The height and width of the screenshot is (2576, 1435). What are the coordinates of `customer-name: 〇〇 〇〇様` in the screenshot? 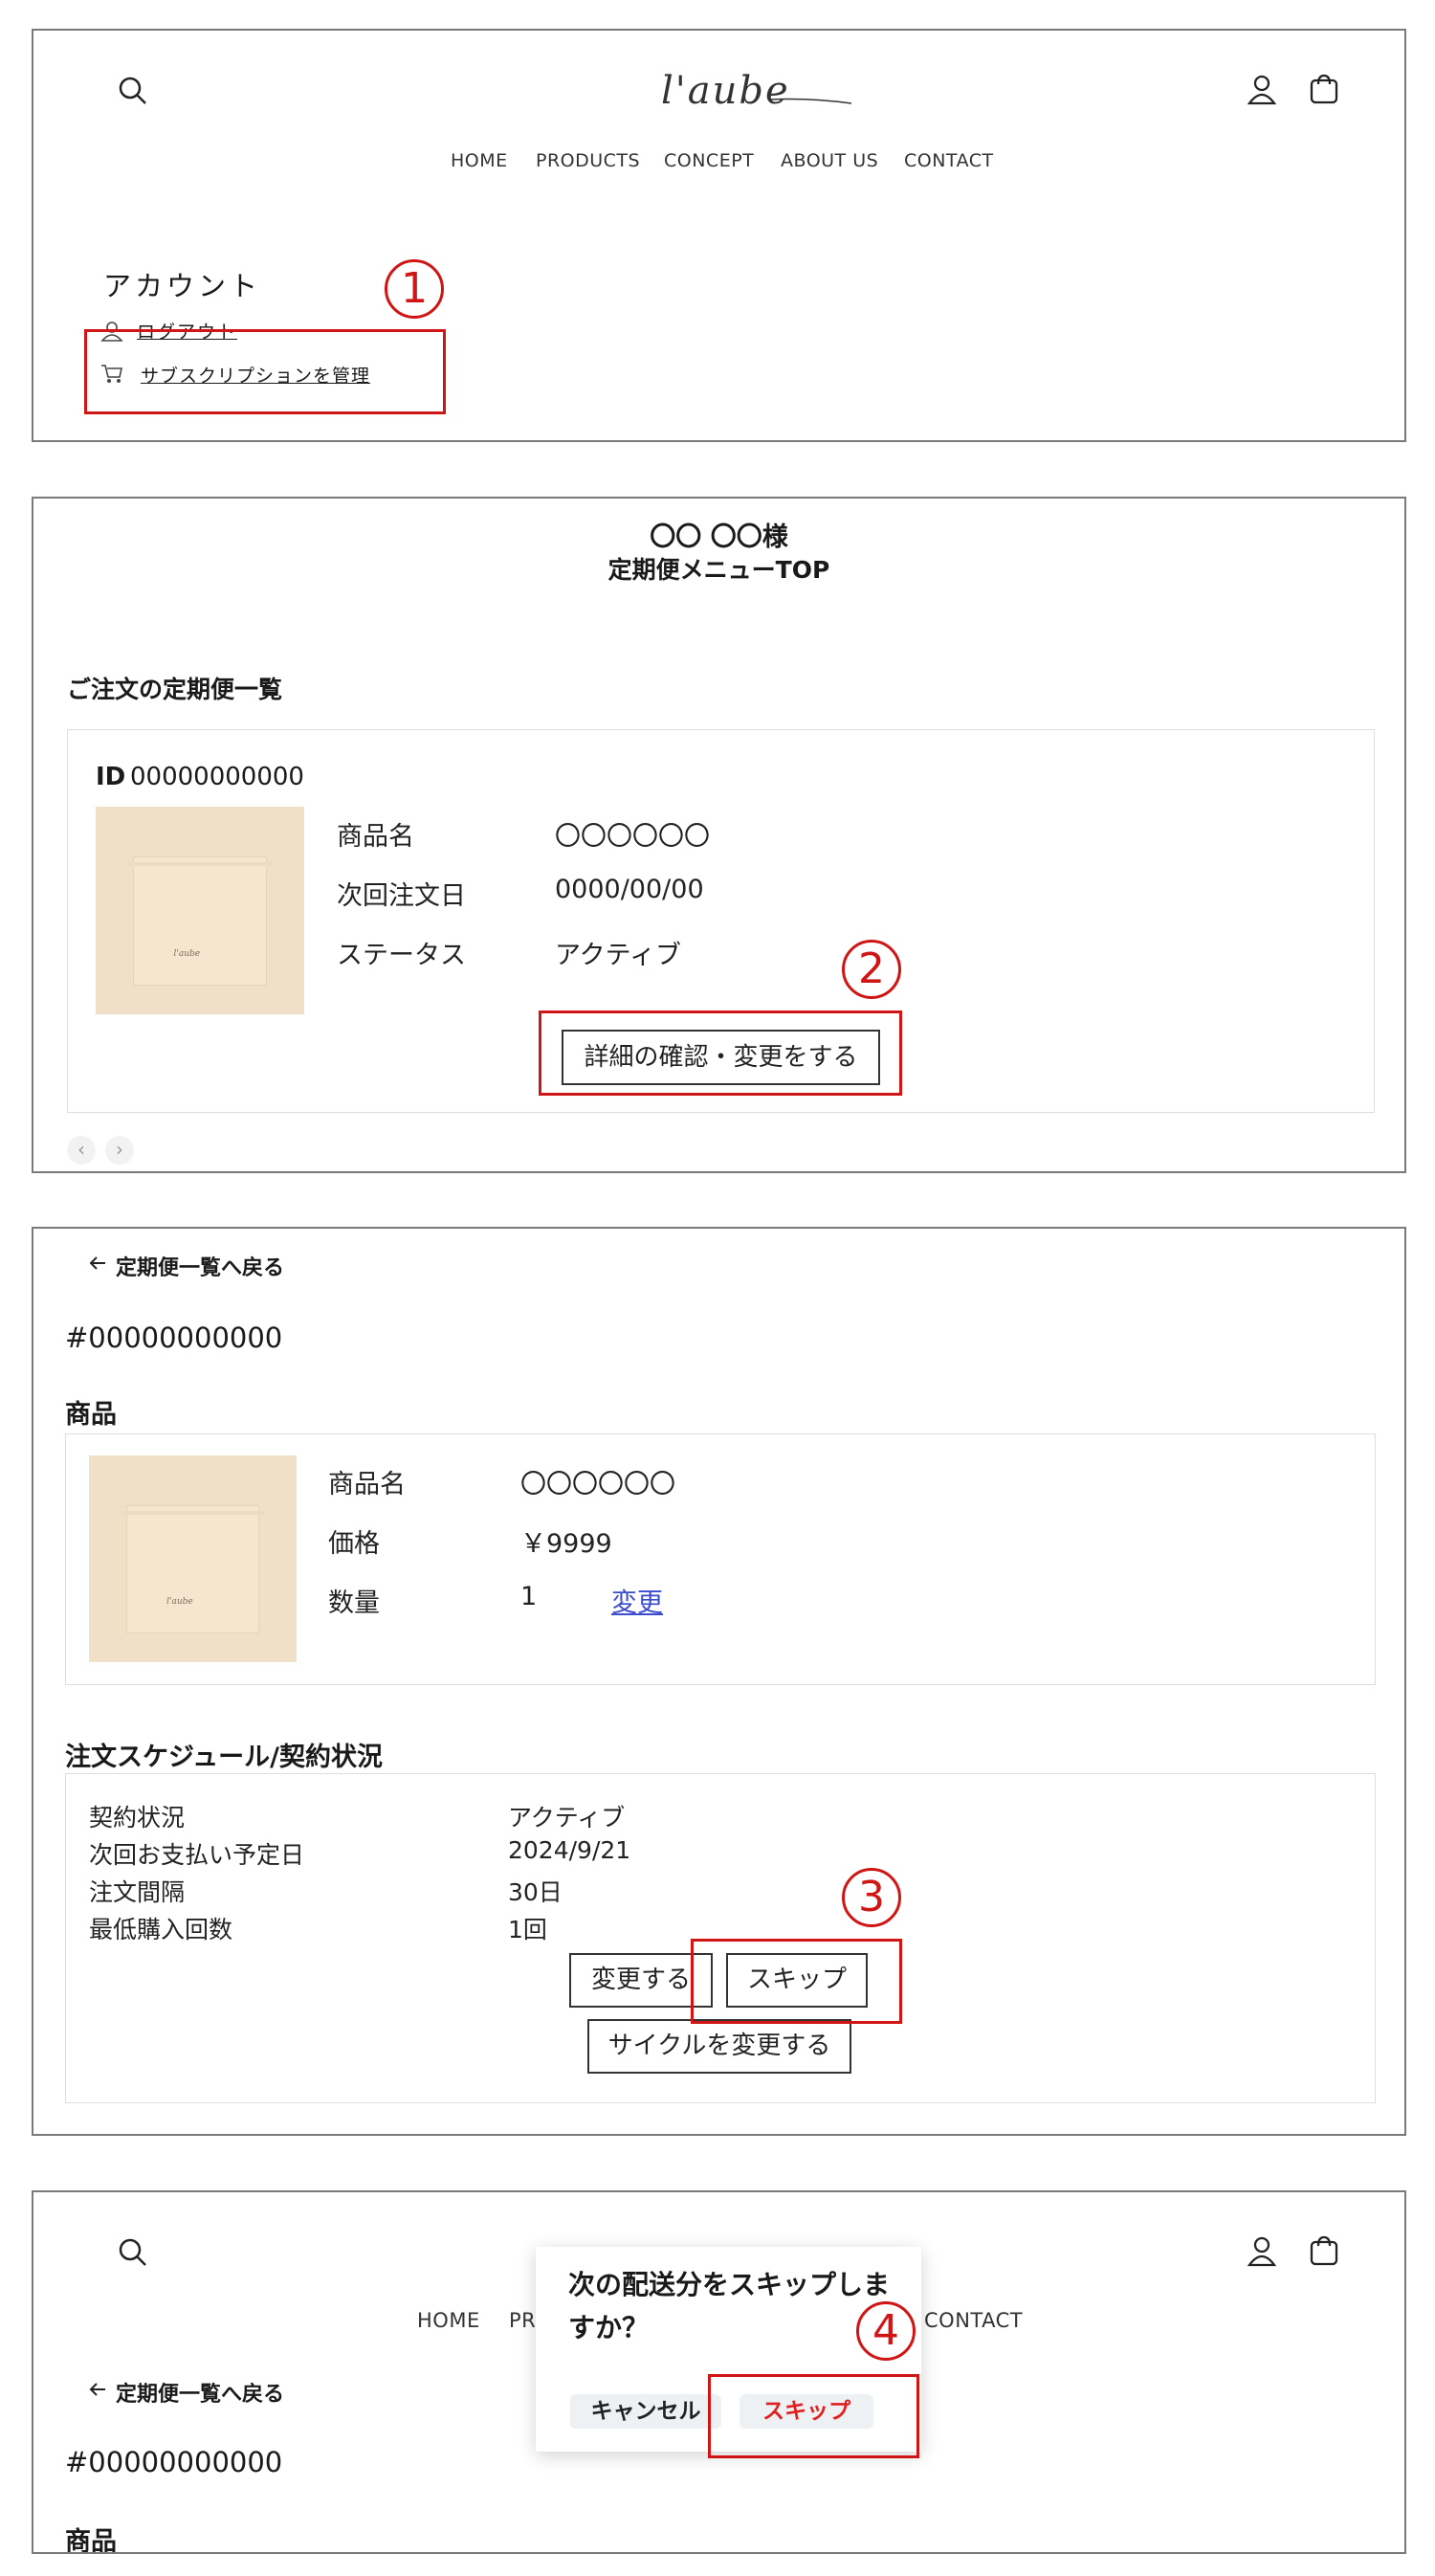 It's located at (719, 537).